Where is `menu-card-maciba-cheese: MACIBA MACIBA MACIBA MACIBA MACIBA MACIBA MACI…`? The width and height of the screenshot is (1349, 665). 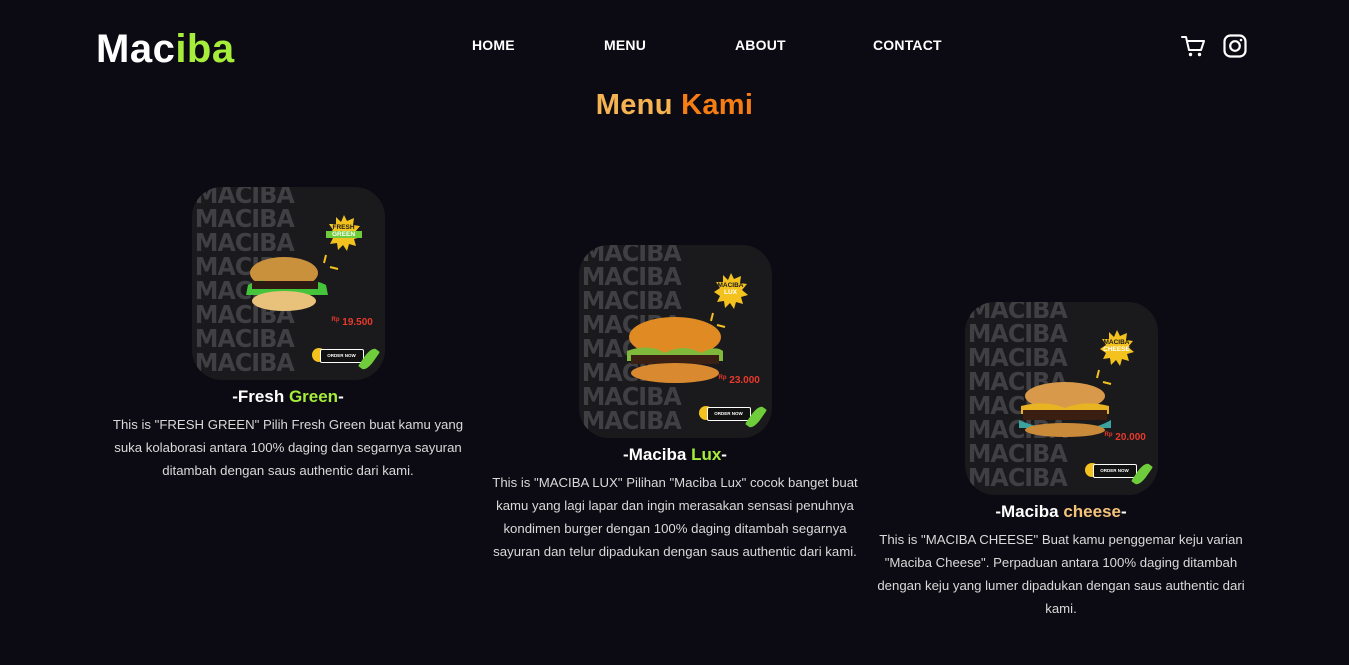 menu-card-maciba-cheese: MACIBA MACIBA MACIBA MACIBA MACIBA MACIBA MACI… is located at coordinates (1061, 461).